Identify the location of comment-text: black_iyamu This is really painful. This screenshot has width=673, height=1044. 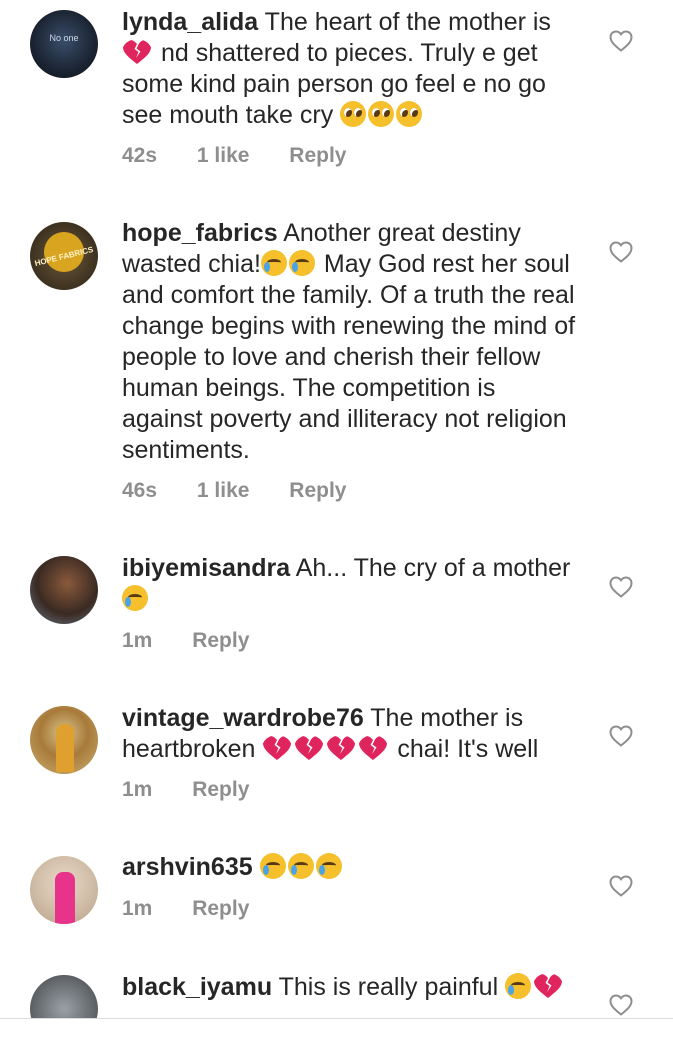
(357, 987).